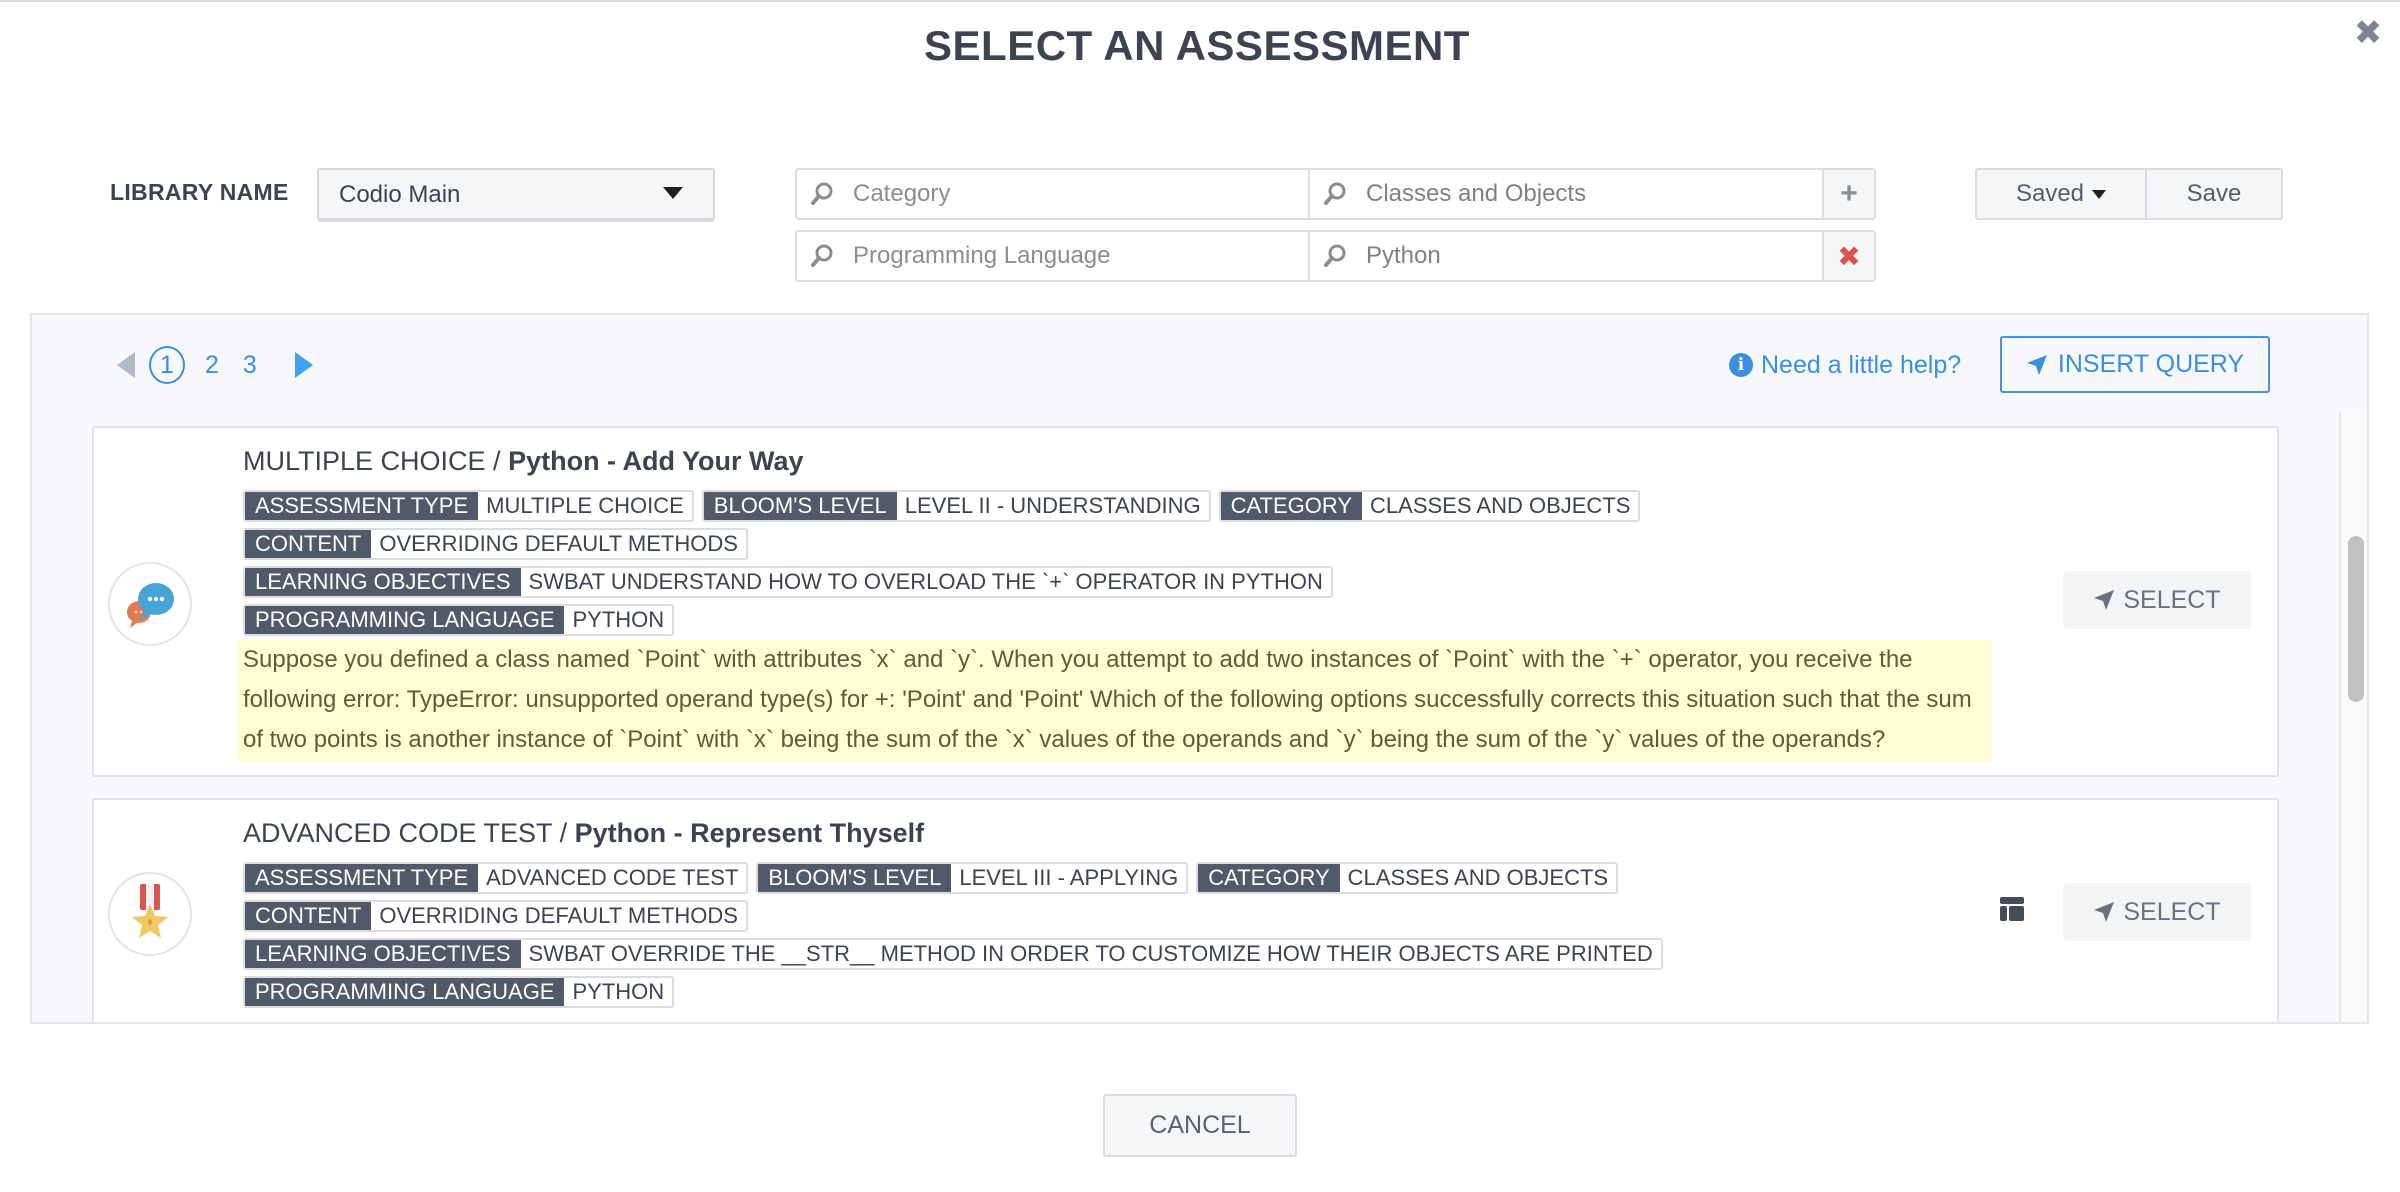 This screenshot has width=2400, height=1192. I want to click on assessment-type: MULTIPLE CHOICE, so click(364, 461).